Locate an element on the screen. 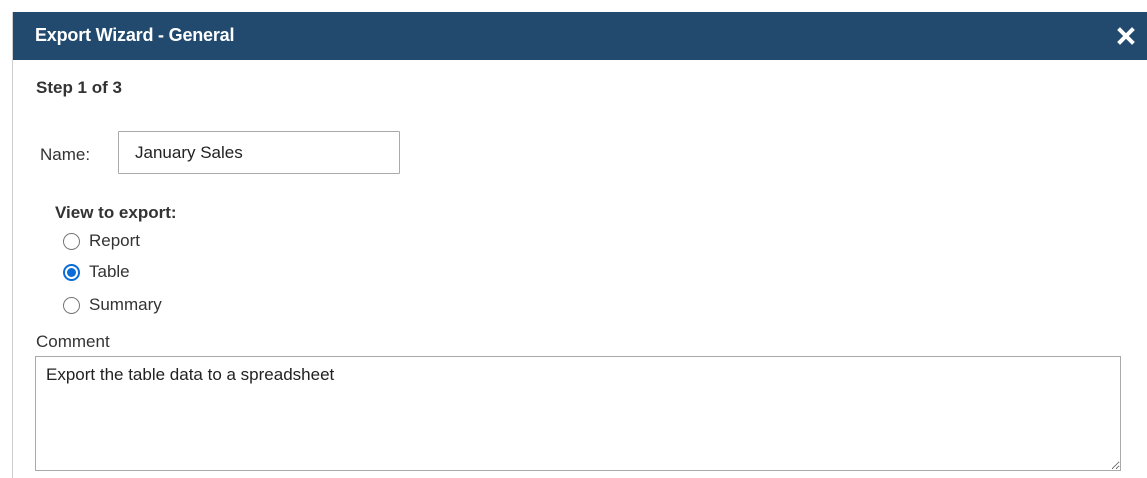  dialog-titlebar: Export Wizard - General is located at coordinates (580, 36).